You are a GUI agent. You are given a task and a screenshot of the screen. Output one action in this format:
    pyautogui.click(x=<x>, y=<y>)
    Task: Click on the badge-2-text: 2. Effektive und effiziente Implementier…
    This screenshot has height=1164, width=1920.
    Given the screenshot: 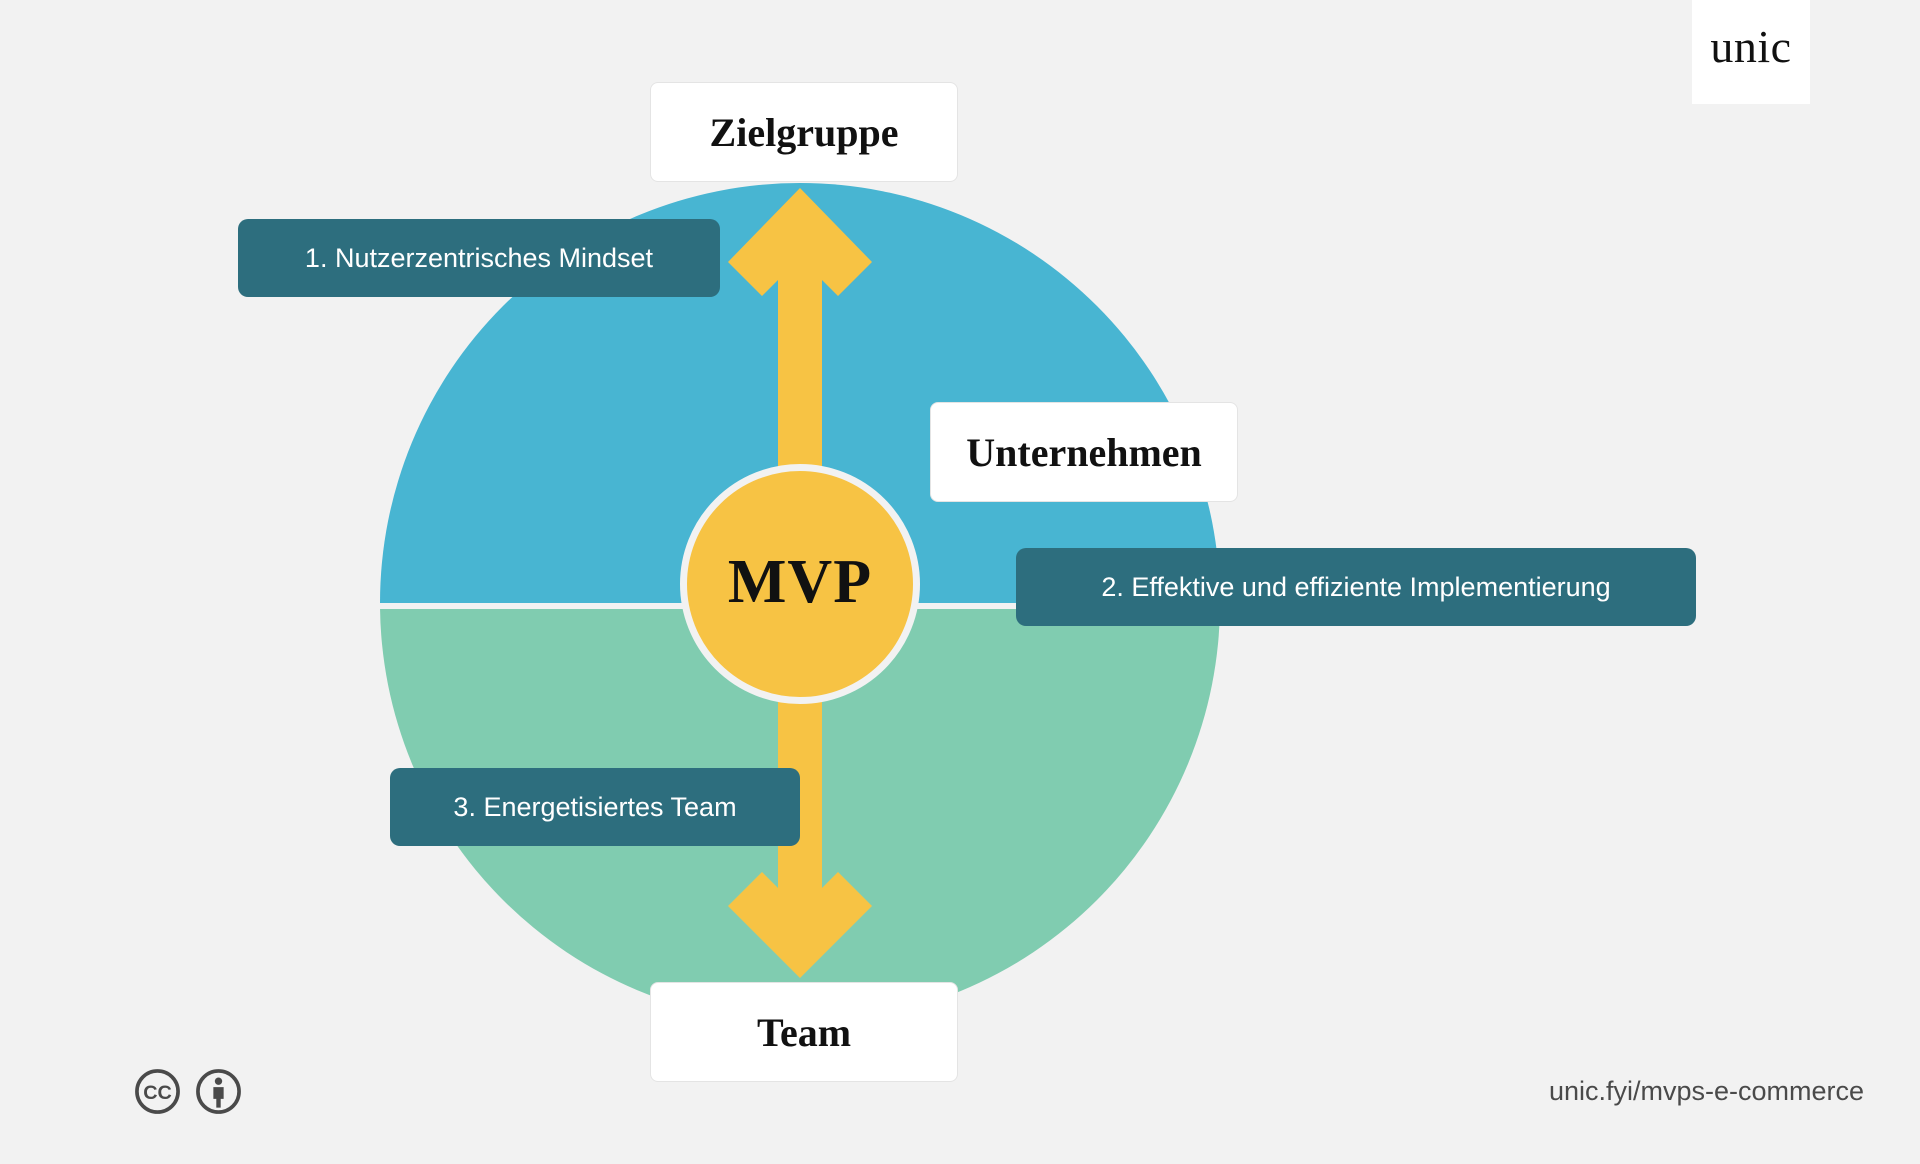 What is the action you would take?
    pyautogui.click(x=1356, y=586)
    